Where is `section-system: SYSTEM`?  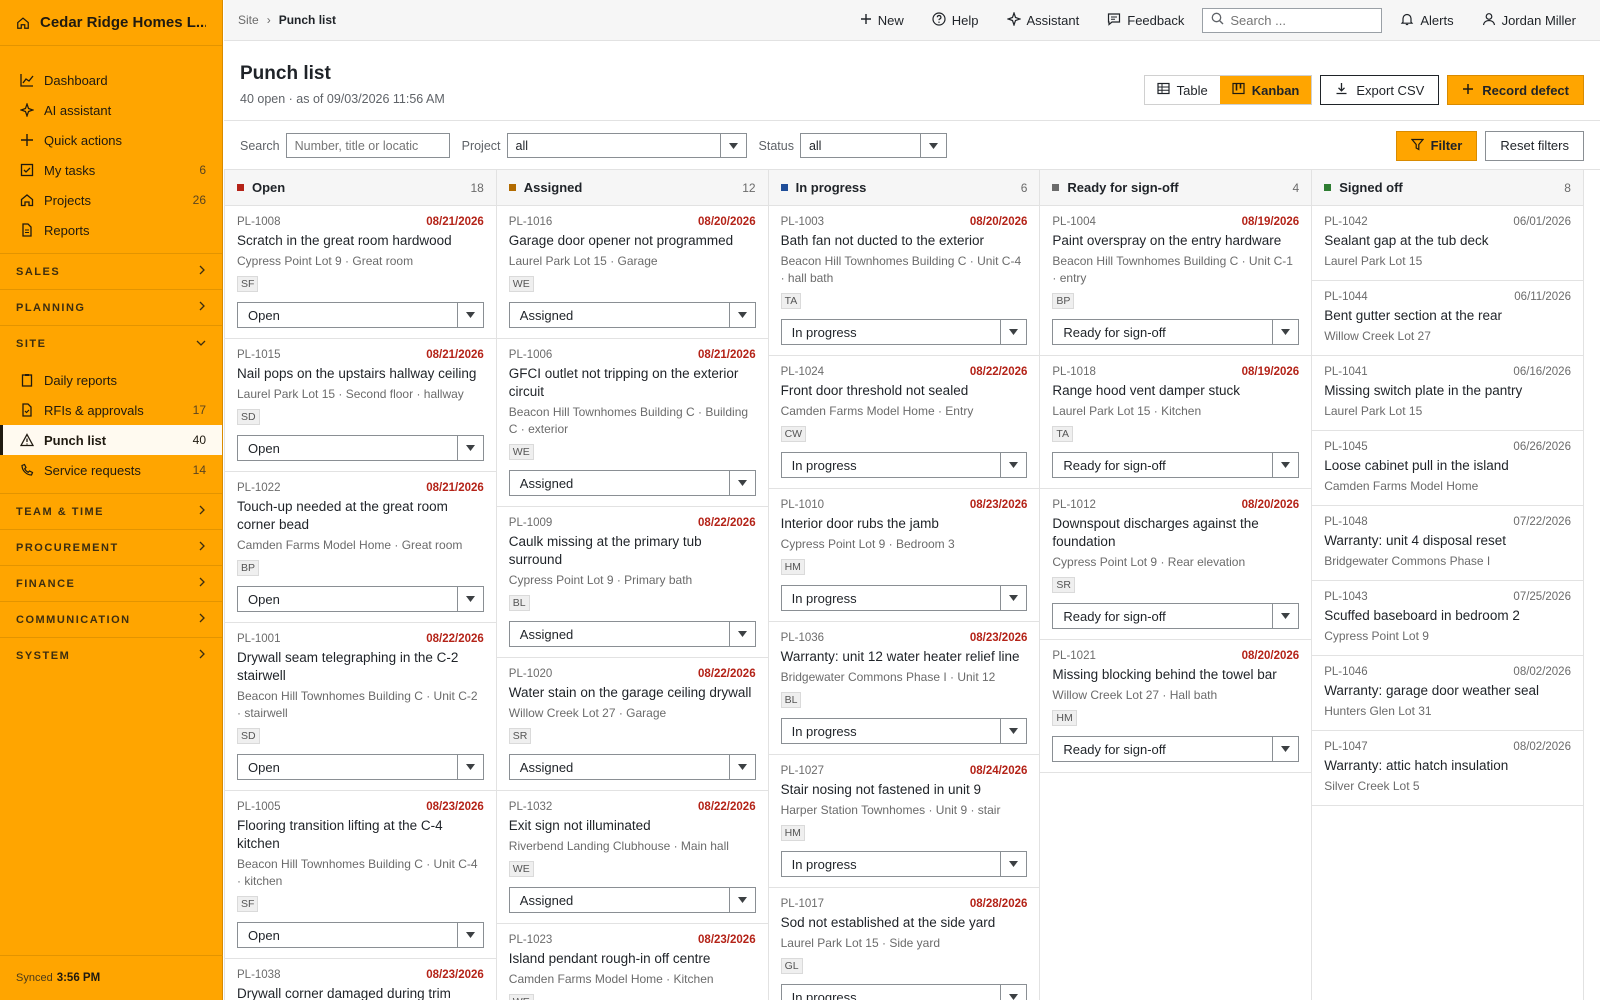
section-system: SYSTEM is located at coordinates (111, 655).